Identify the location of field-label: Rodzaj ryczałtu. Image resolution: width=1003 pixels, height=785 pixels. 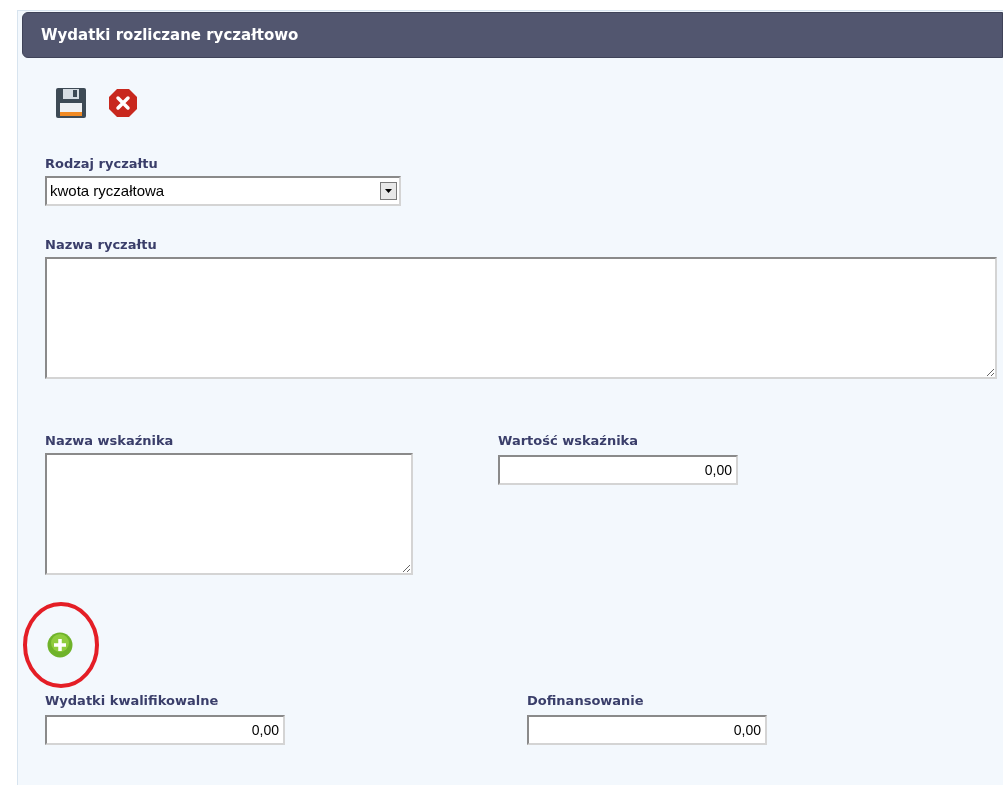
(102, 163).